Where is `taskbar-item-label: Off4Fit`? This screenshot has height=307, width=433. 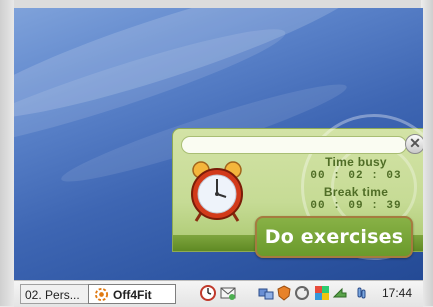
taskbar-item-label: Off4Fit is located at coordinates (132, 295).